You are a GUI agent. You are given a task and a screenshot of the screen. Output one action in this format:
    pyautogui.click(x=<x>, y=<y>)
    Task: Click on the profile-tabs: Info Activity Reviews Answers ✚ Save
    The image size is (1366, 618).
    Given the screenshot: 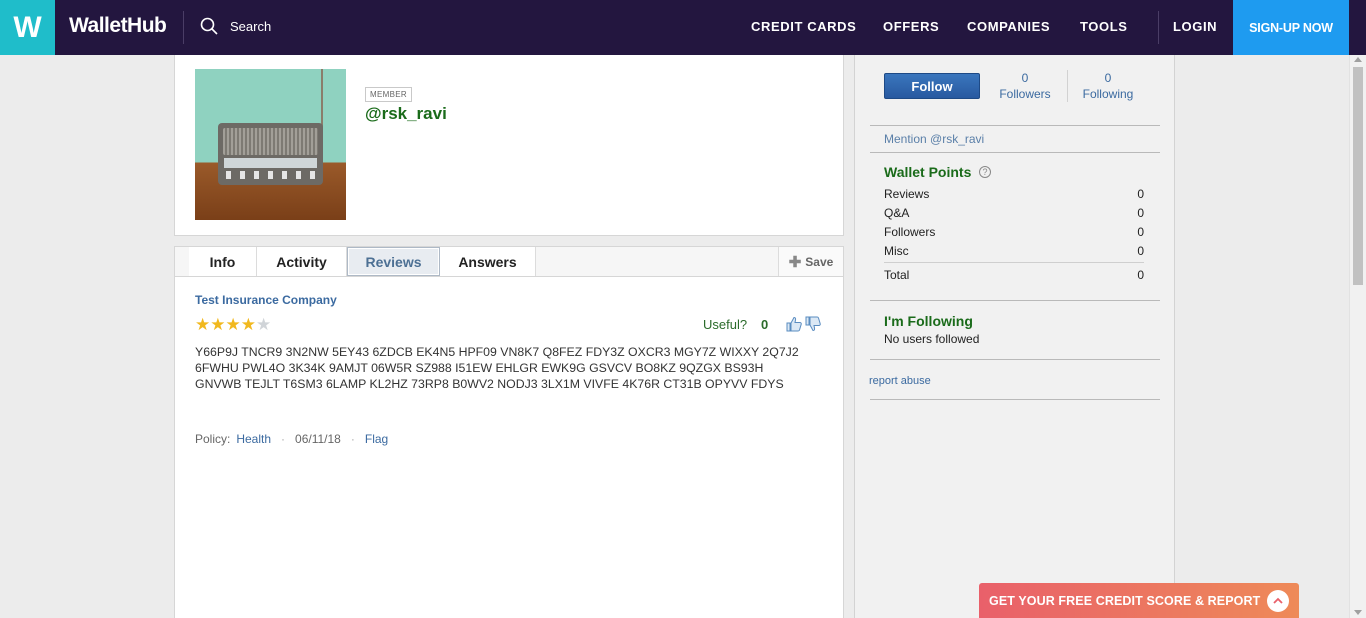 What is the action you would take?
    pyautogui.click(x=509, y=262)
    